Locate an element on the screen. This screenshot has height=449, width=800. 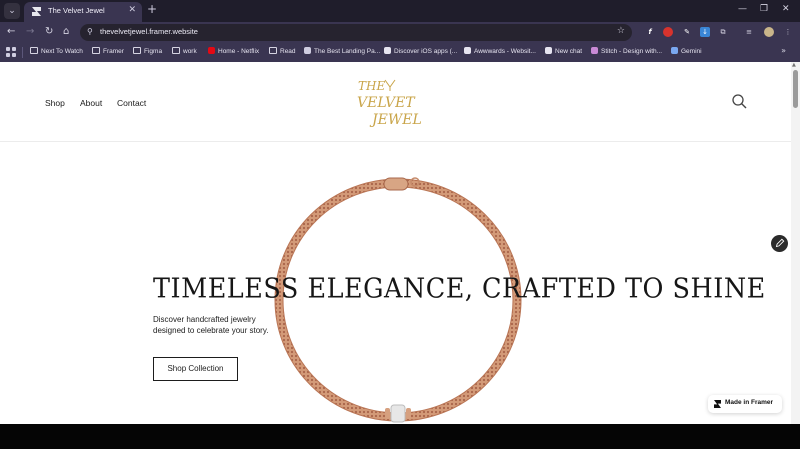
close-tab-icon: ✕ is located at coordinates (132, 10).